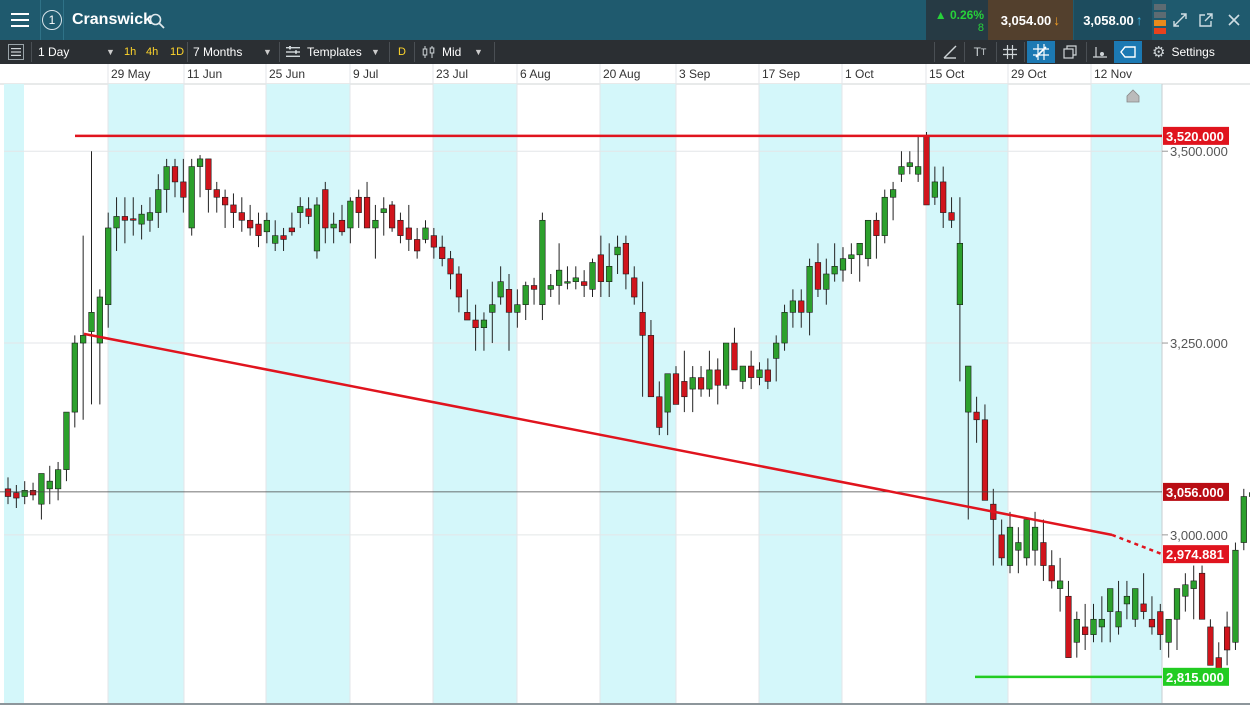 The height and width of the screenshot is (715, 1250). Describe the element at coordinates (1030, 20) in the screenshot. I see `sell-price-button: 3,054.00 ↓` at that location.